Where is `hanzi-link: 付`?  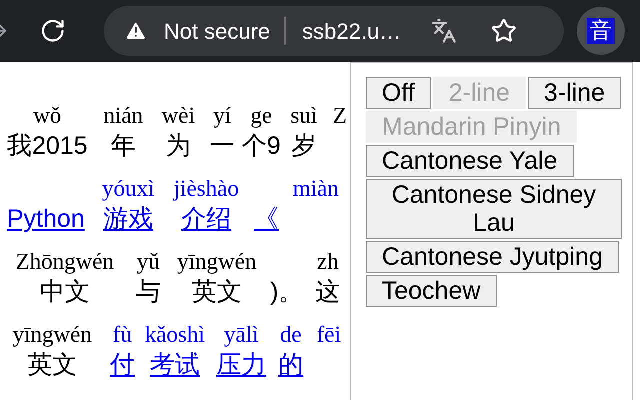
hanzi-link: 付 is located at coordinates (122, 365).